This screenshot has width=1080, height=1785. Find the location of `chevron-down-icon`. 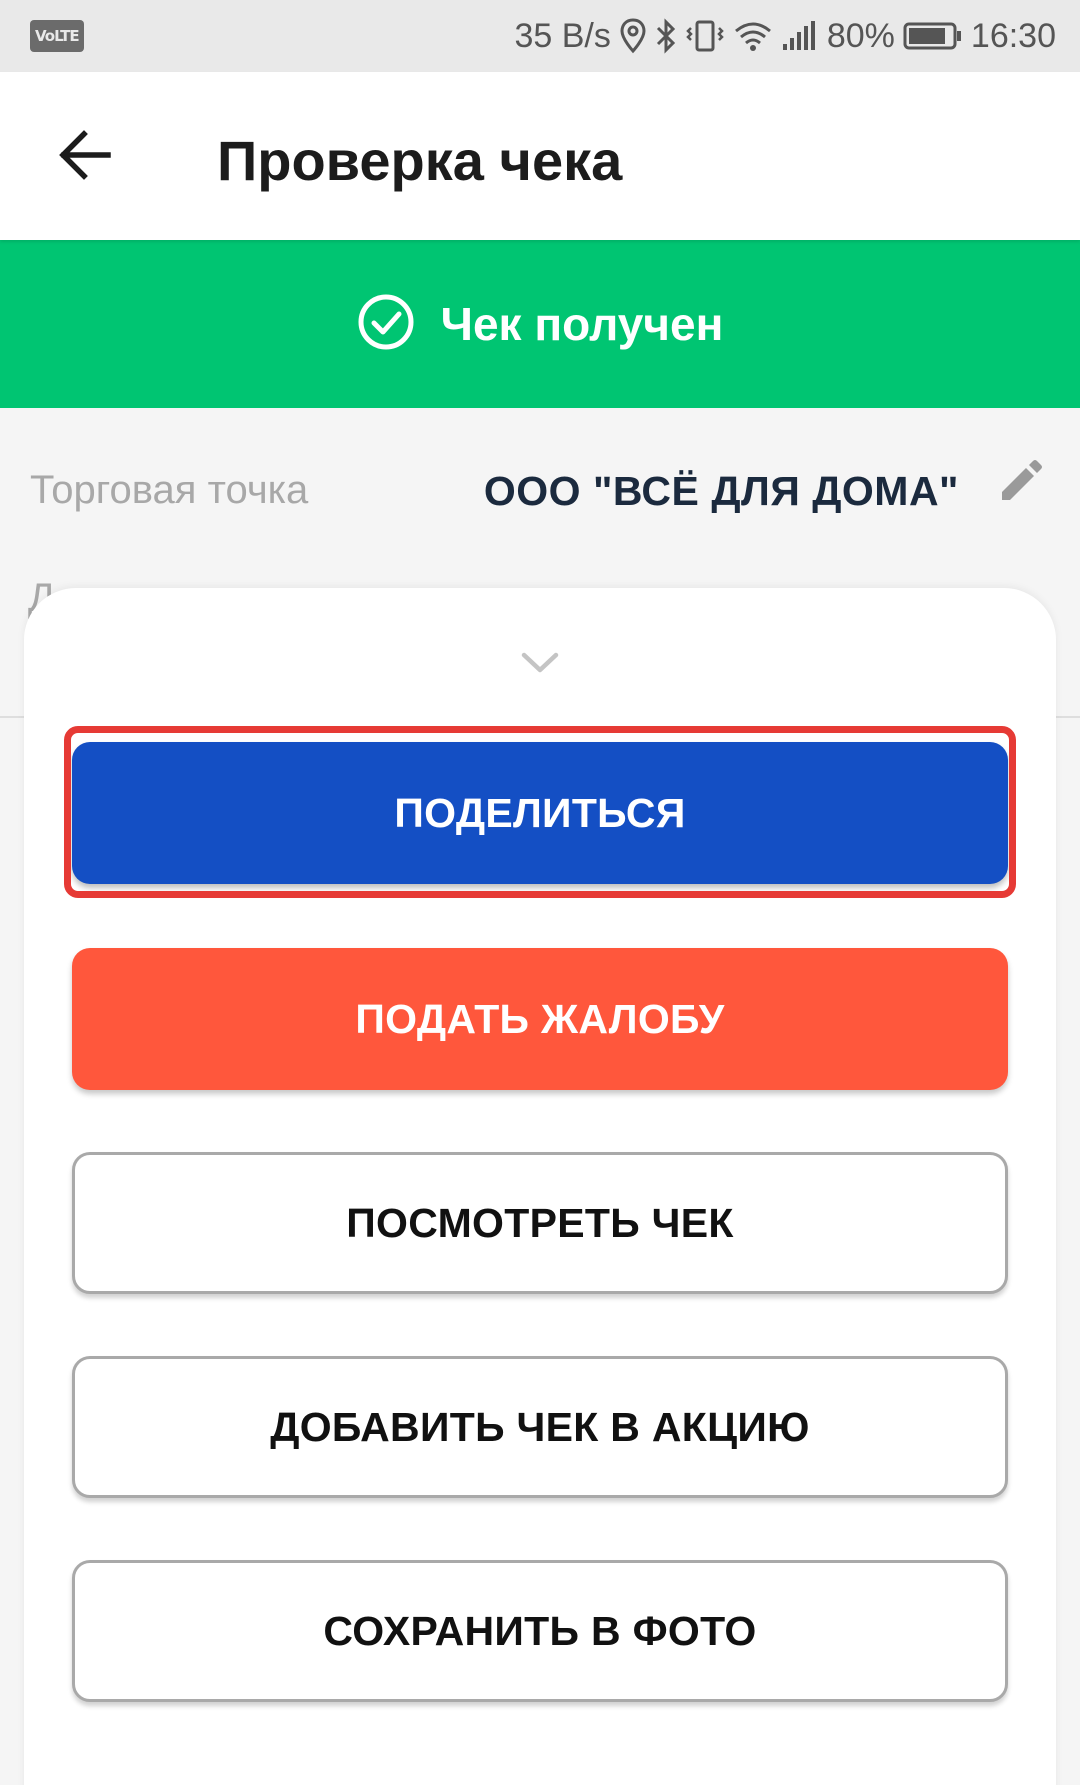

chevron-down-icon is located at coordinates (540, 665).